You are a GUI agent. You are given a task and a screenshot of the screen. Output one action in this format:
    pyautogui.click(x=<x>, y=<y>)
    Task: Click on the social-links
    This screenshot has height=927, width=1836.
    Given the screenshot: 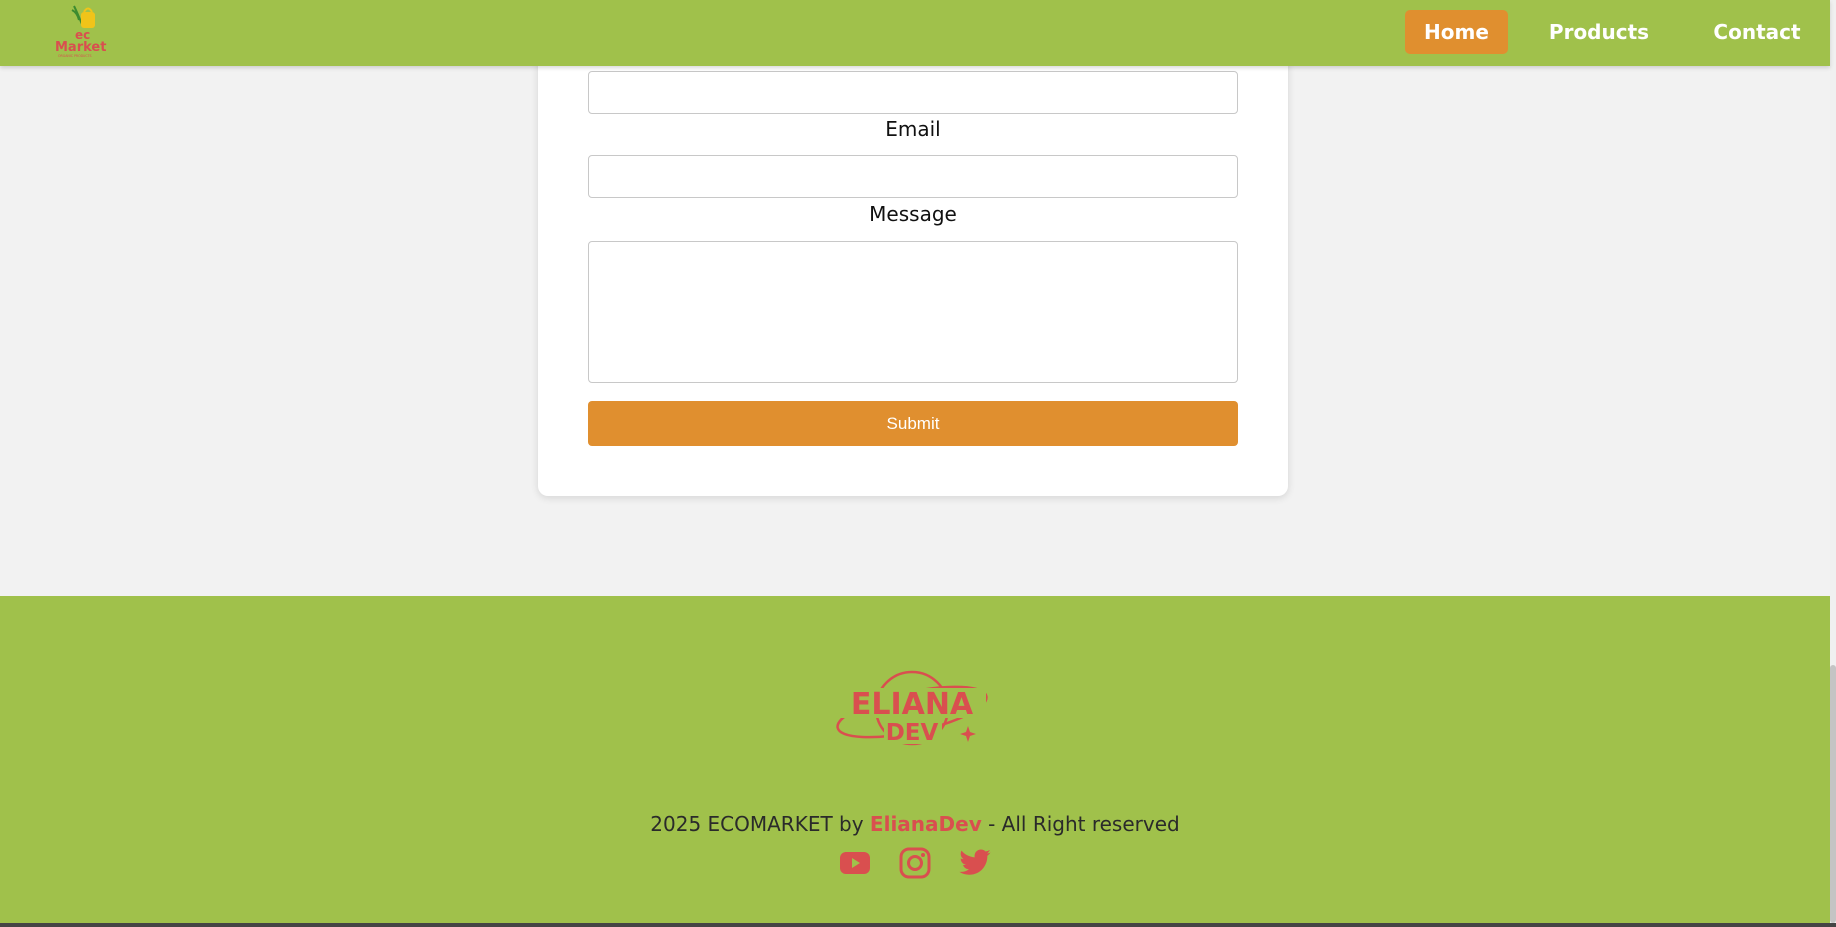 What is the action you would take?
    pyautogui.click(x=915, y=863)
    